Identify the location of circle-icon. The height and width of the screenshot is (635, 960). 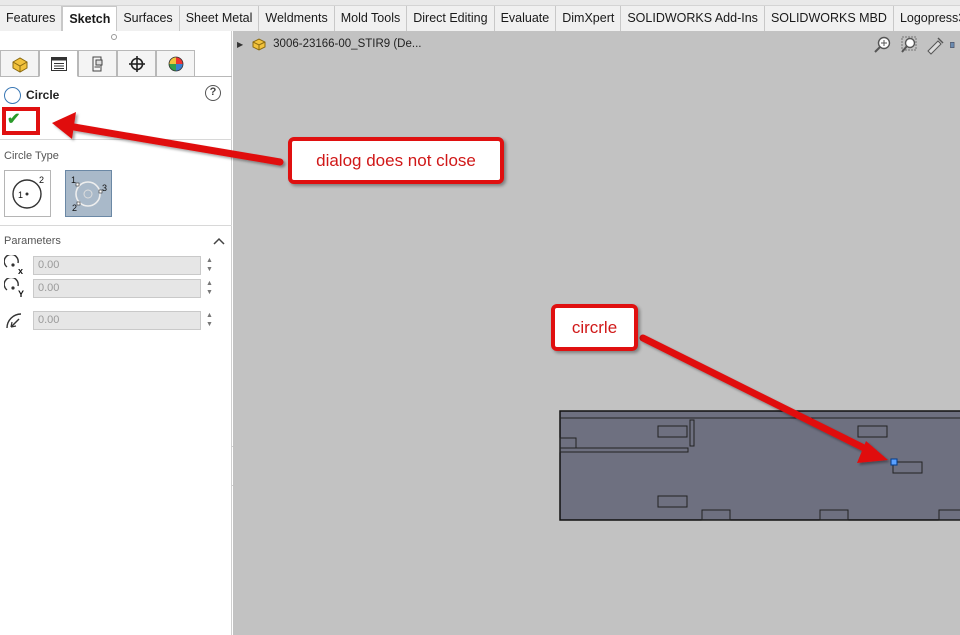
(12, 95).